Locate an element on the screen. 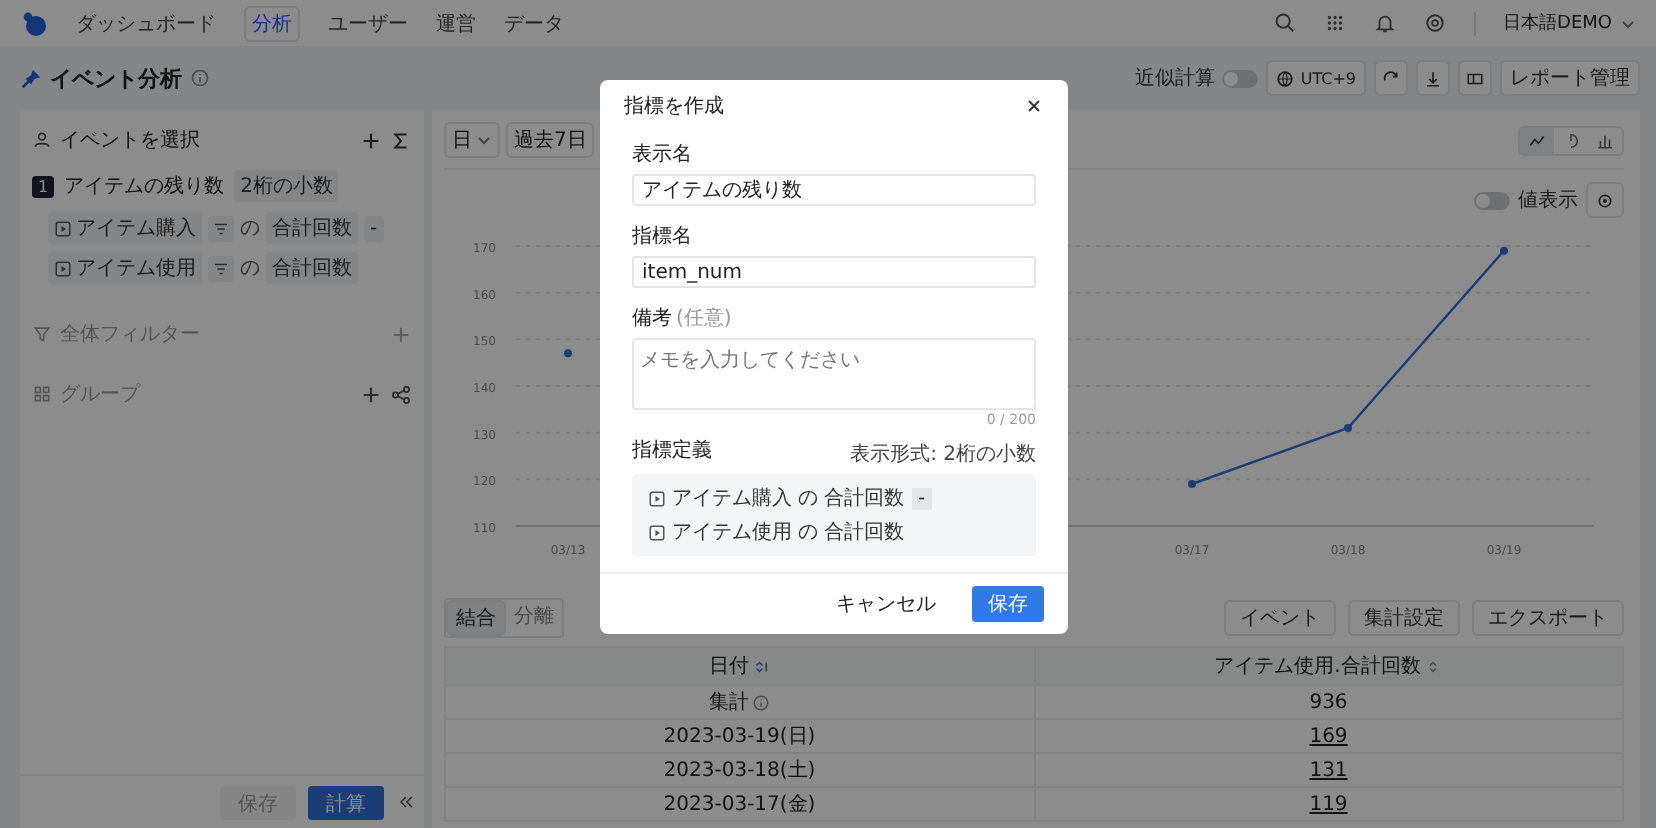  calculate-button: 計算 is located at coordinates (346, 802).